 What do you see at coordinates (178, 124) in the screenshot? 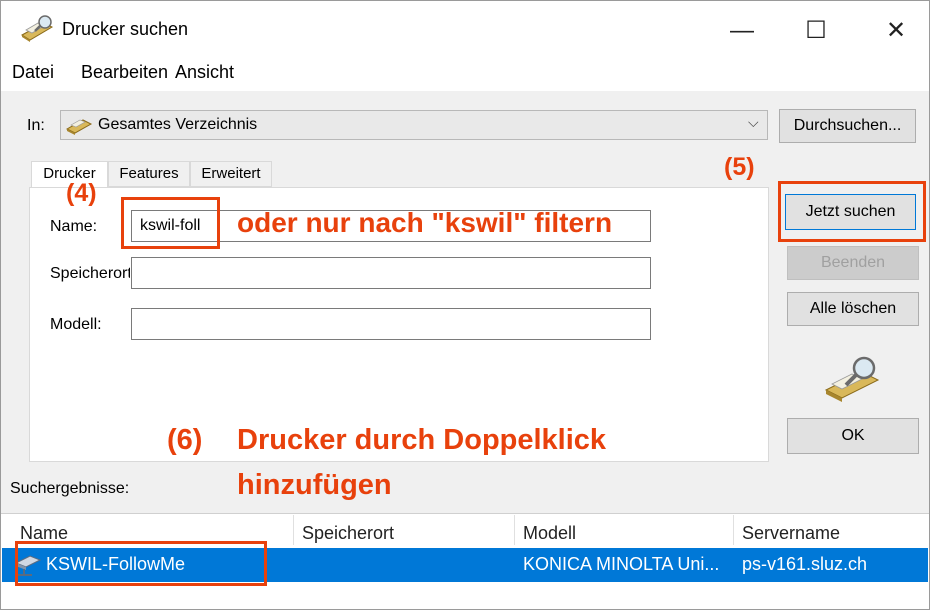
I see `search-in-value: Gesamtes Verzeichnis` at bounding box center [178, 124].